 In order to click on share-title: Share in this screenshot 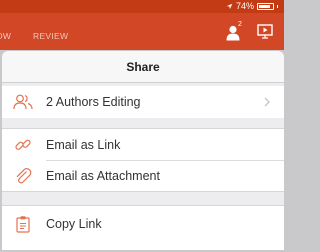, I will do `click(143, 67)`.